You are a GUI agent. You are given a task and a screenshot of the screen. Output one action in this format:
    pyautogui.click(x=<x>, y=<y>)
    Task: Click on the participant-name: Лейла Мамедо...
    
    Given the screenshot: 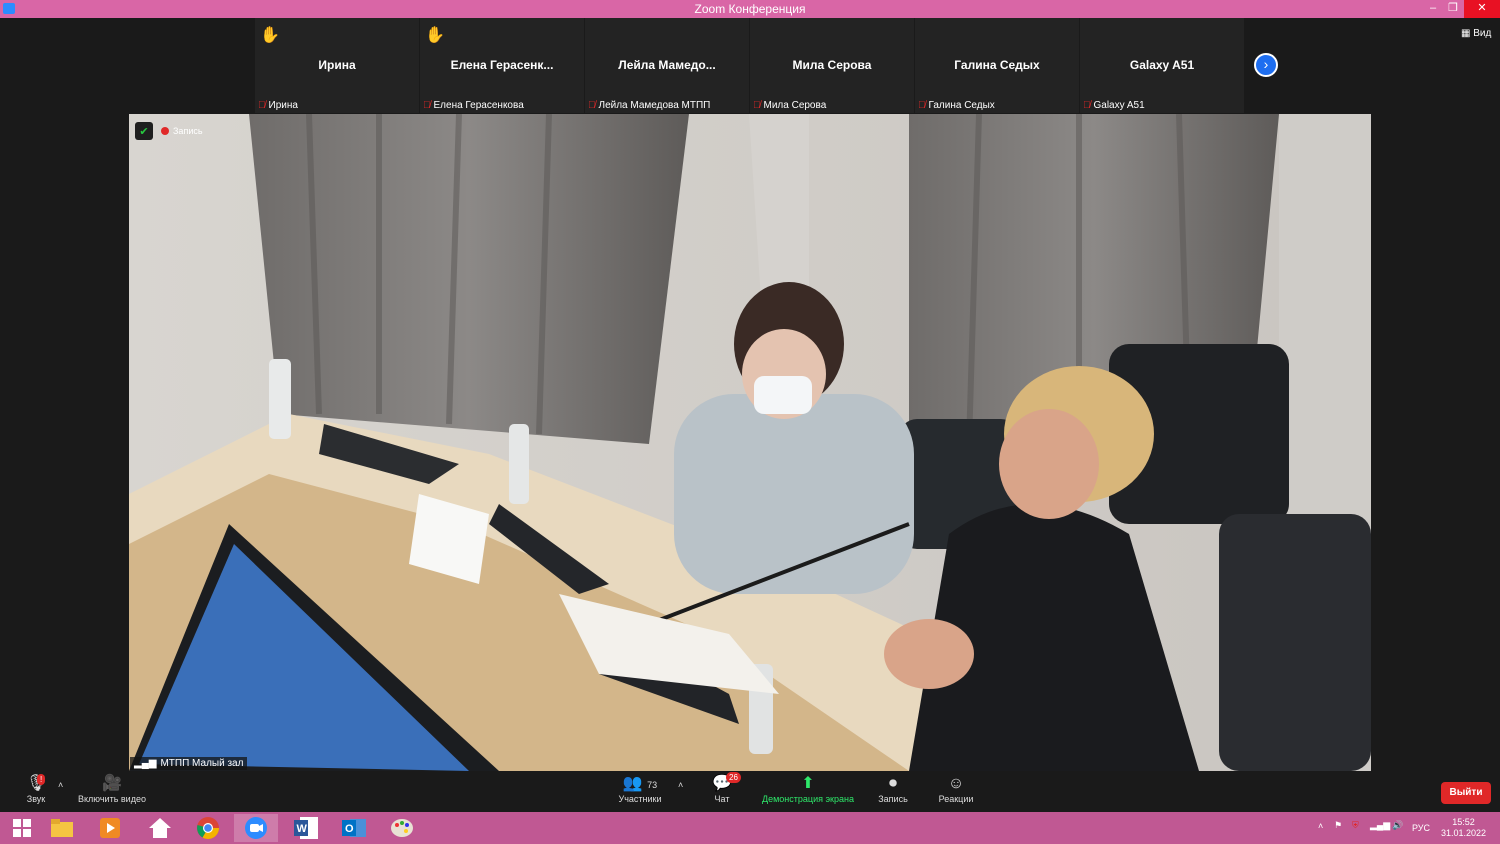 What is the action you would take?
    pyautogui.click(x=667, y=65)
    